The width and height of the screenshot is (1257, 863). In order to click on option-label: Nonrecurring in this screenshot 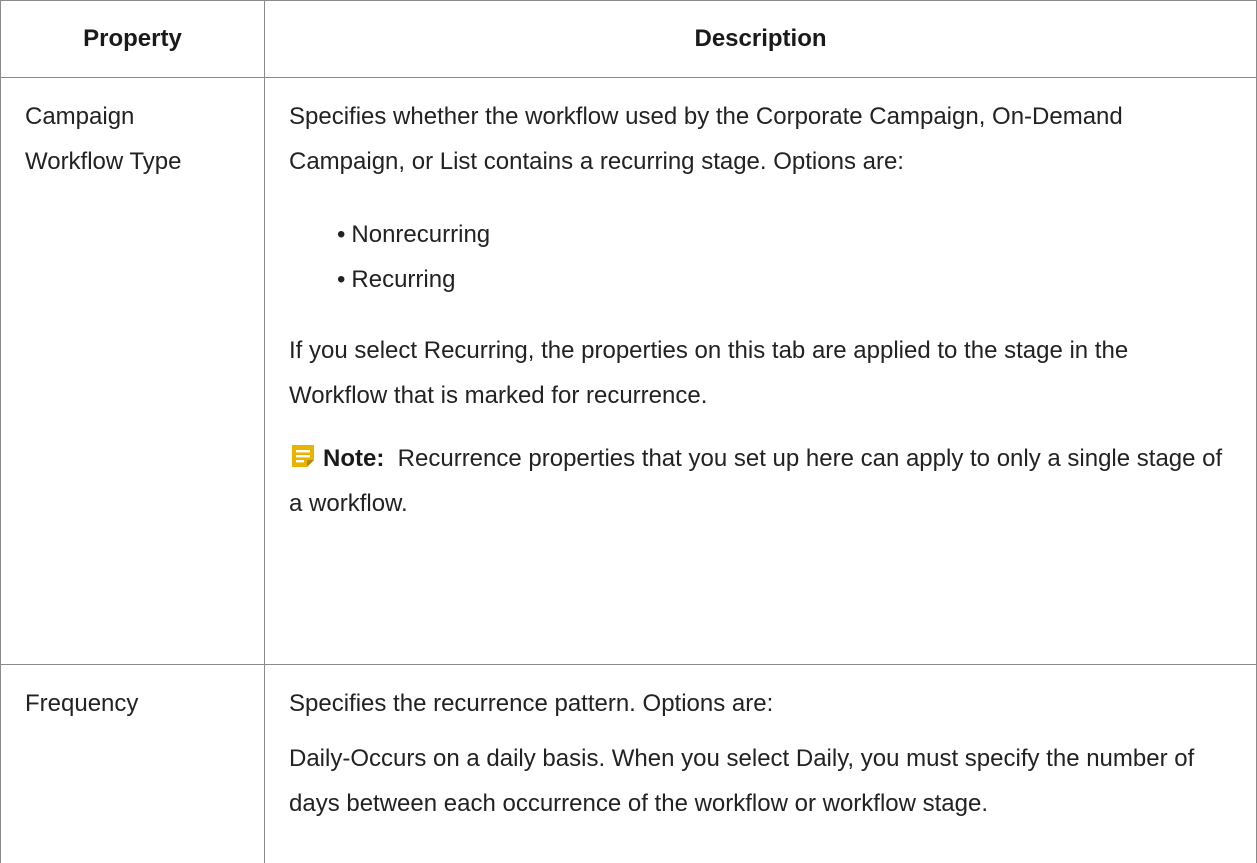, I will do `click(421, 234)`.